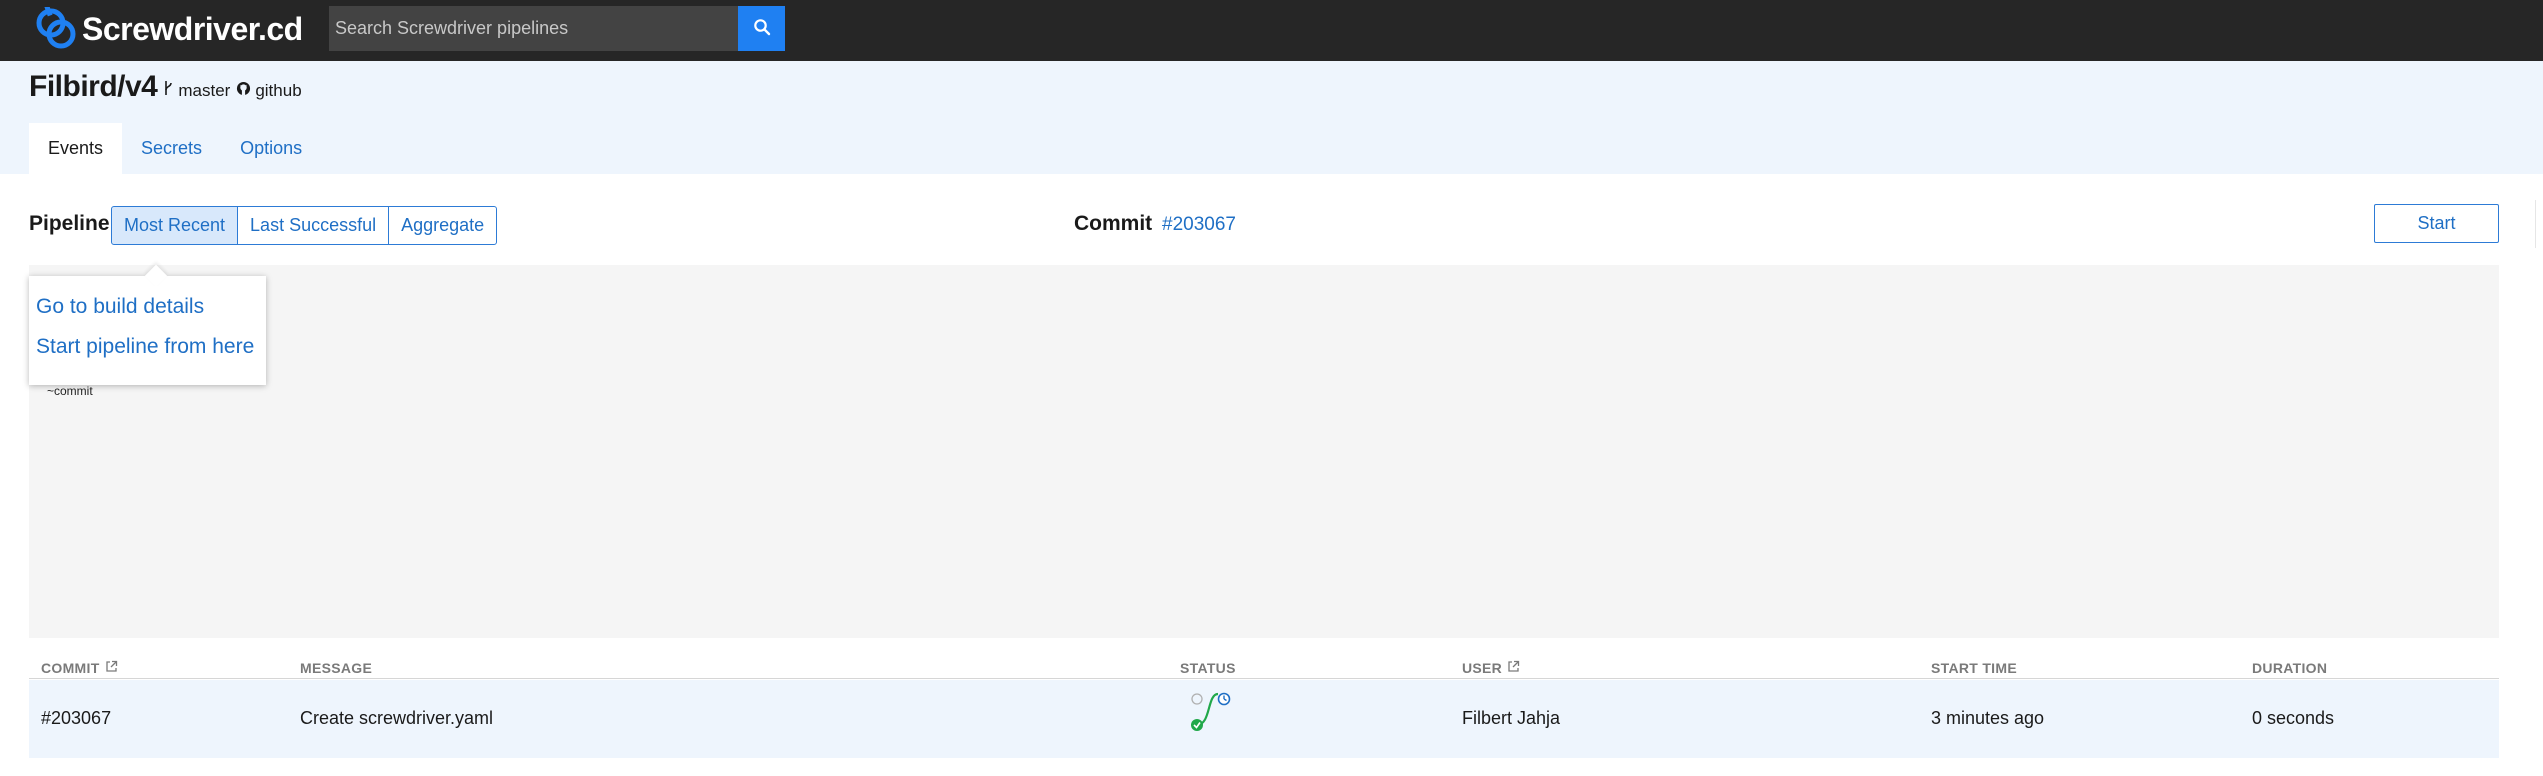  I want to click on pipeline-view-toggle: Most Recent Last Successful Aggregate, so click(304, 225).